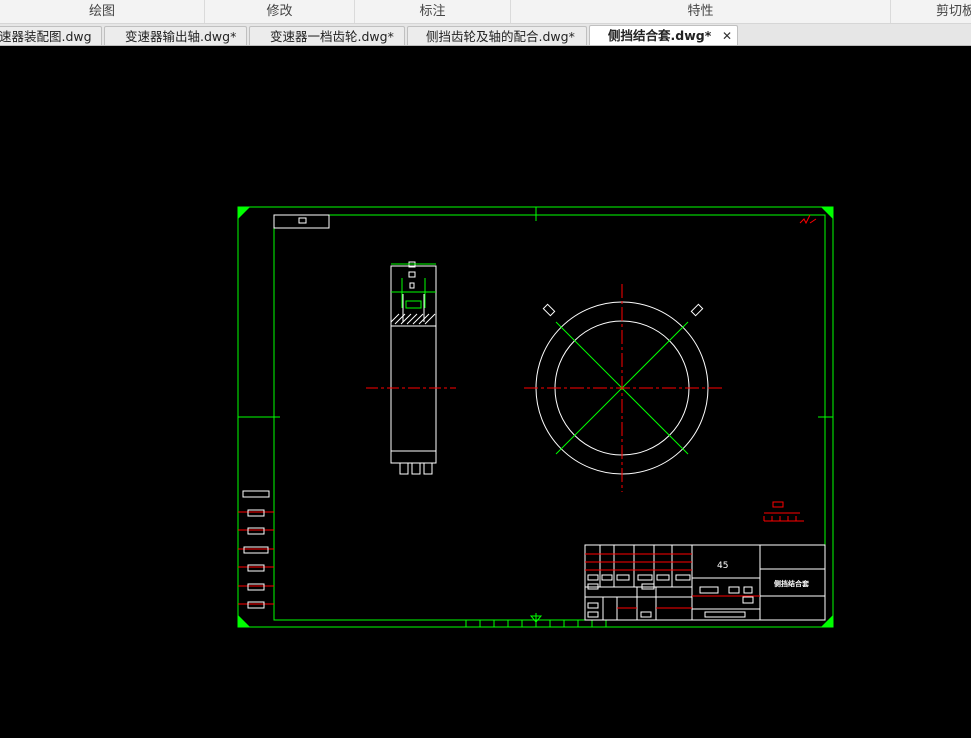 The height and width of the screenshot is (738, 971). Describe the element at coordinates (808, 219) in the screenshot. I see `roughness-mark-icon` at that location.